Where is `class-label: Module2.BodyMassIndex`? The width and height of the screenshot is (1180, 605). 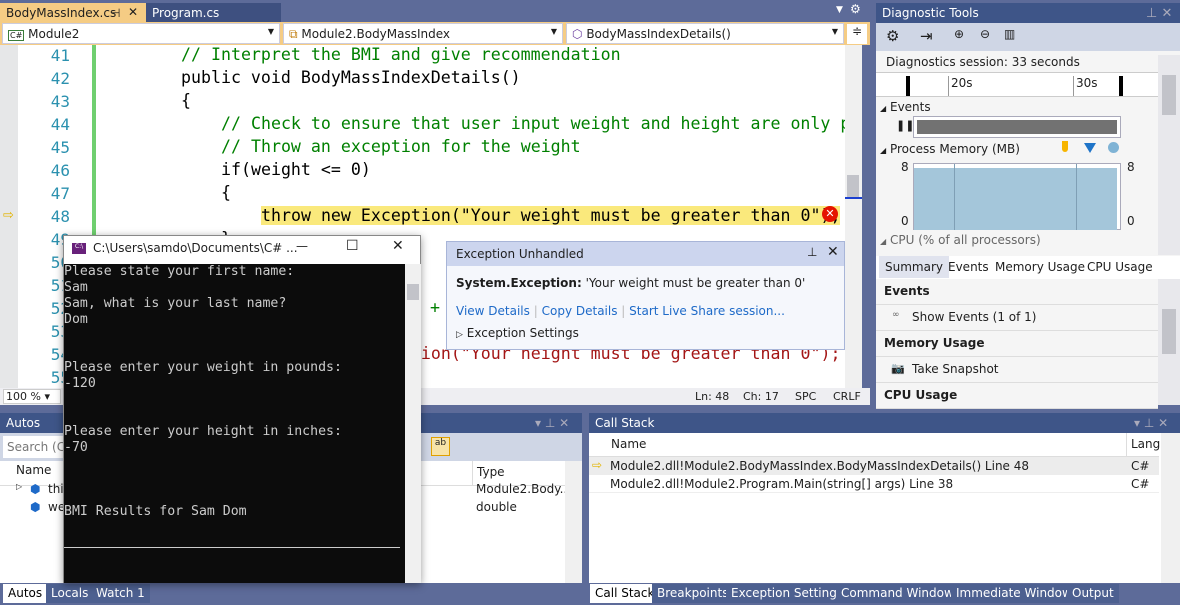 class-label: Module2.BodyMassIndex is located at coordinates (376, 34).